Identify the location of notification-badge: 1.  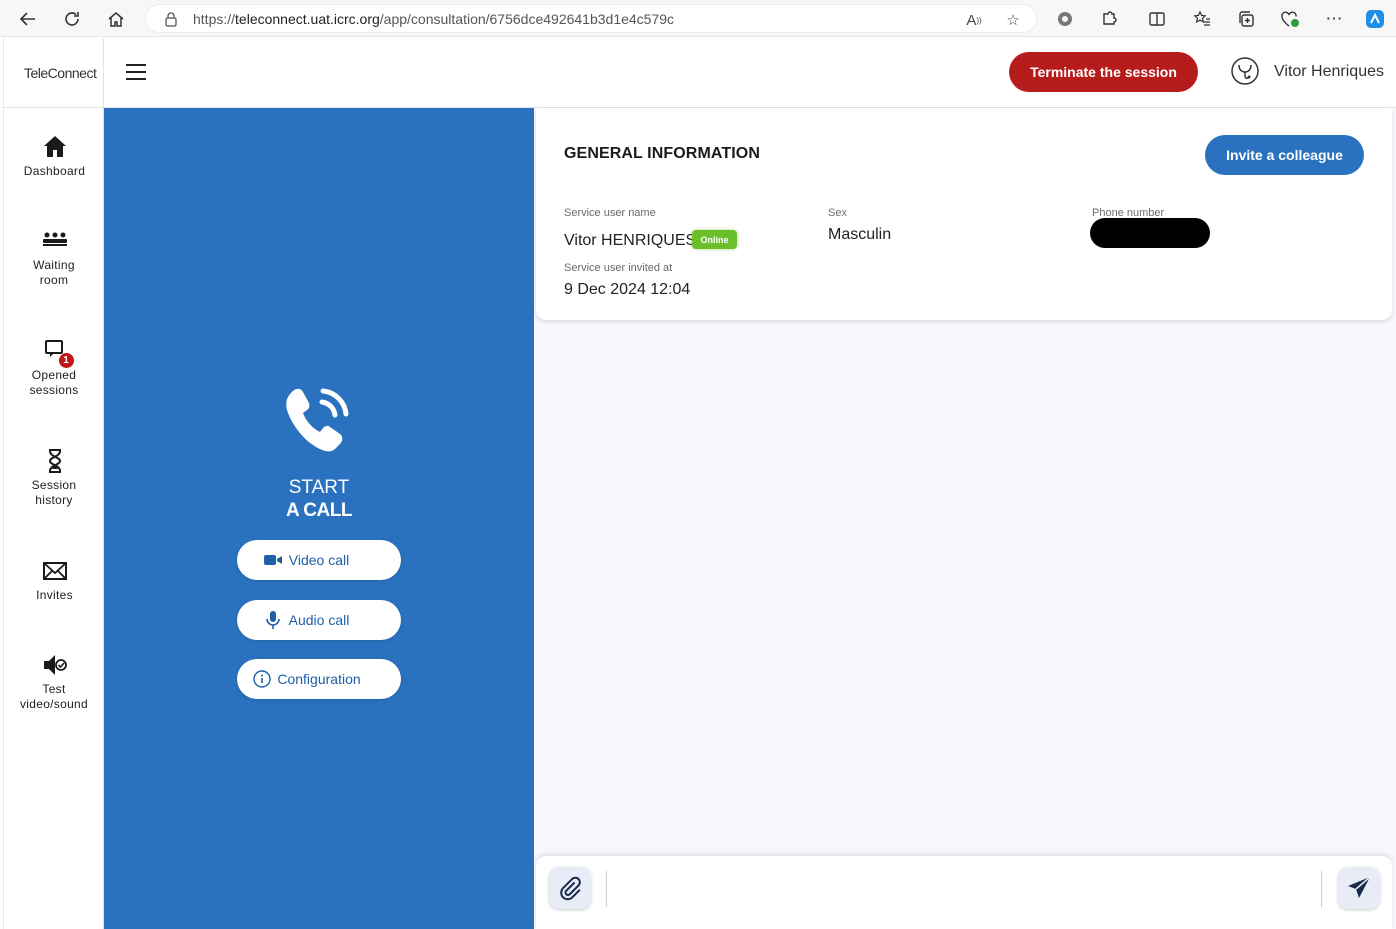
(66, 360).